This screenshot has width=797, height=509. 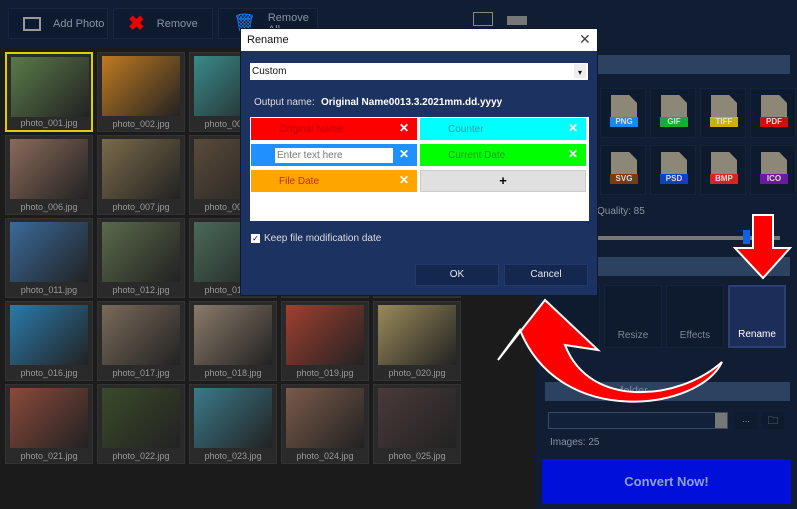 I want to click on annotation-arrows, so click(x=645, y=308).